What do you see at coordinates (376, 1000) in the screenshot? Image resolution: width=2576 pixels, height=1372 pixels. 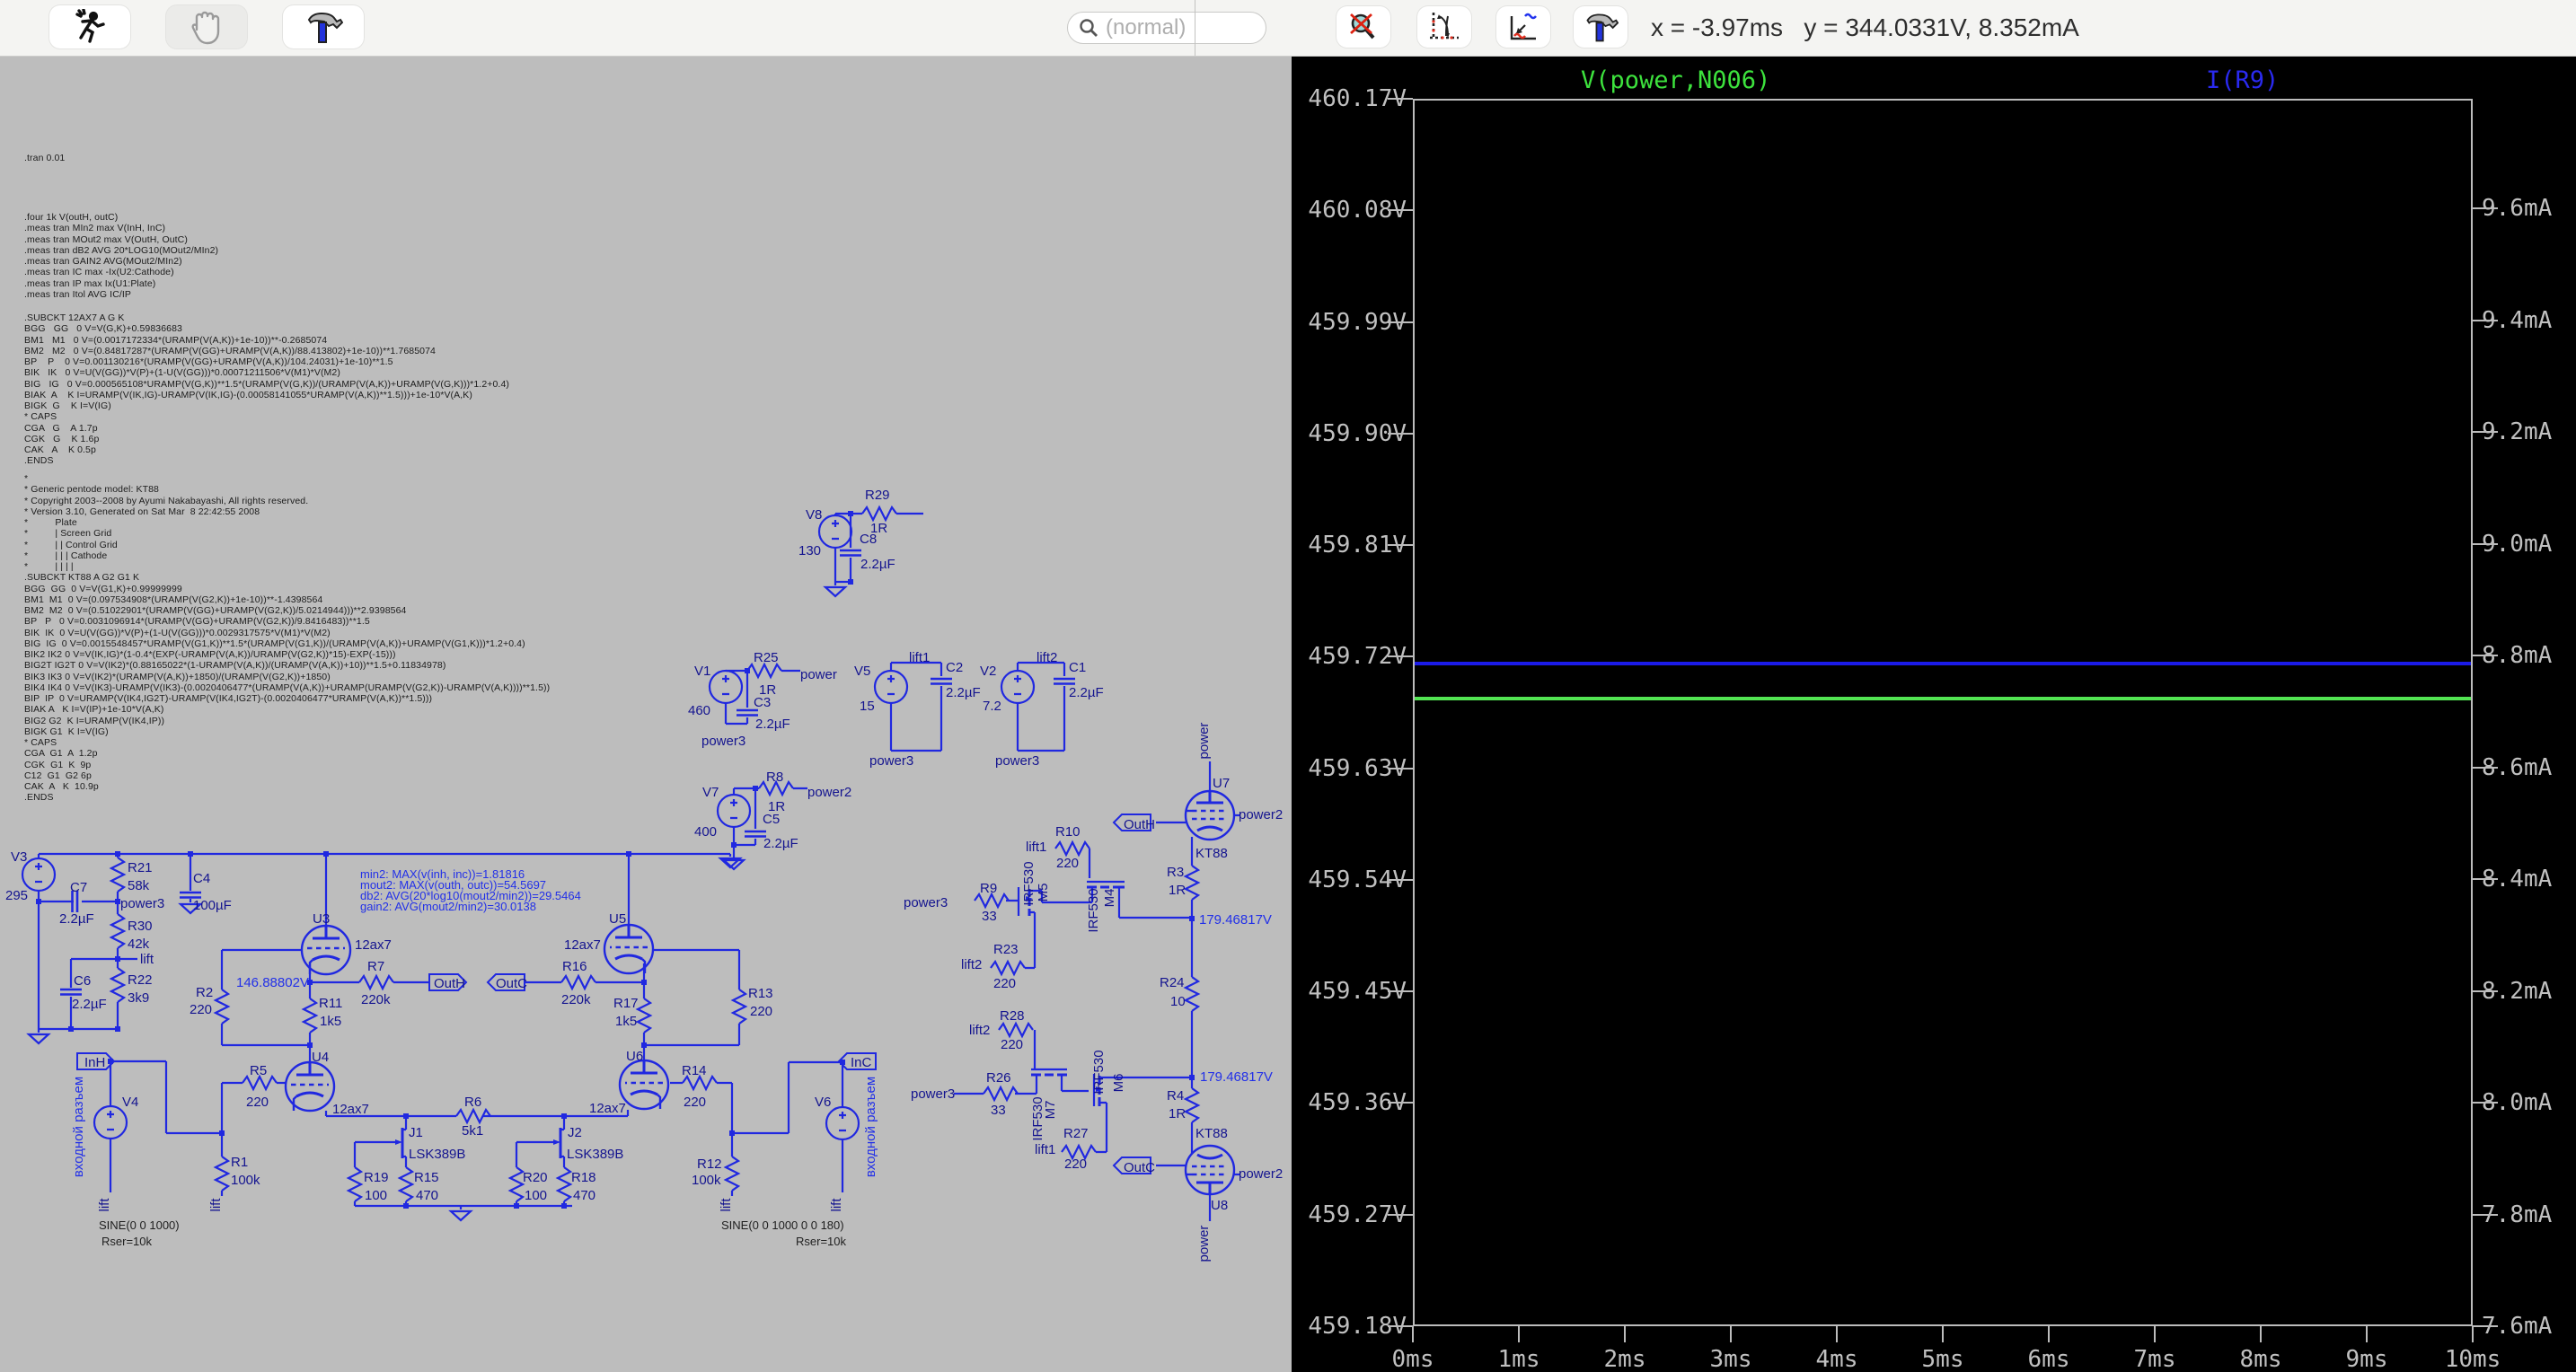 I see `schematic-label-220k: 220k` at bounding box center [376, 1000].